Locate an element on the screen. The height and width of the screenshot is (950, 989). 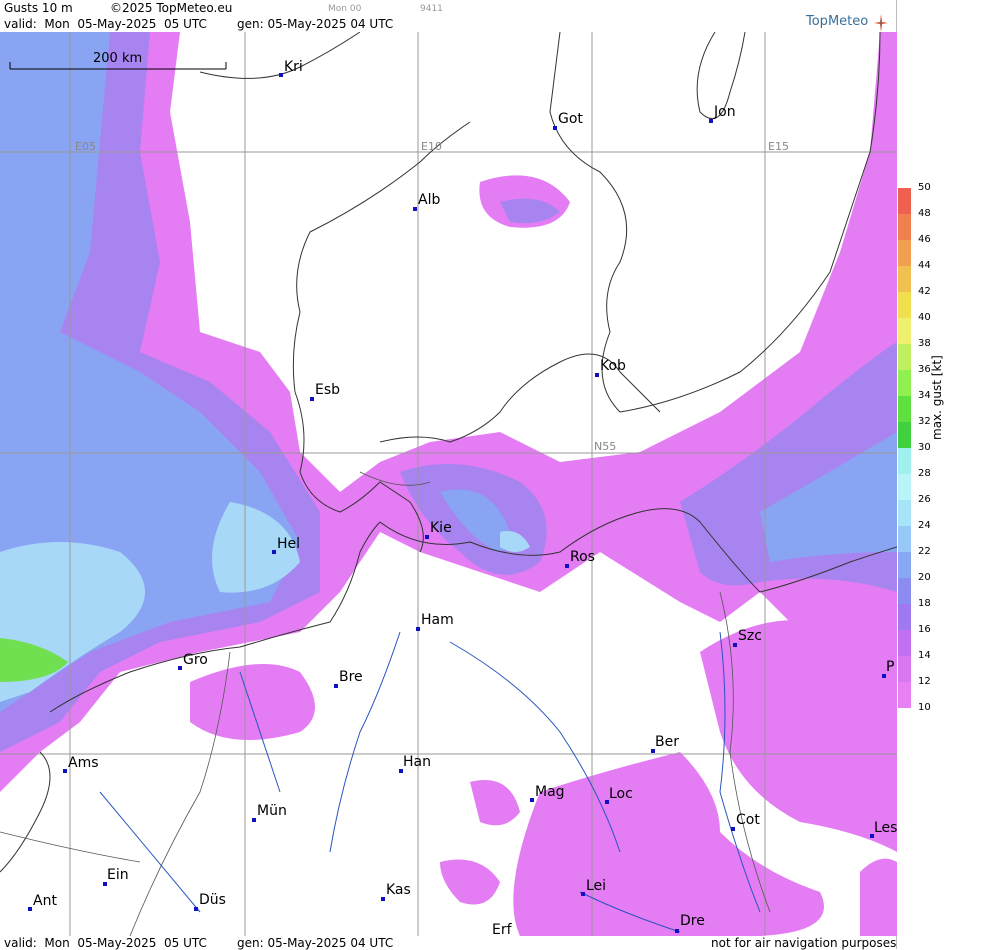
city-label: Hel is located at coordinates (288, 544).